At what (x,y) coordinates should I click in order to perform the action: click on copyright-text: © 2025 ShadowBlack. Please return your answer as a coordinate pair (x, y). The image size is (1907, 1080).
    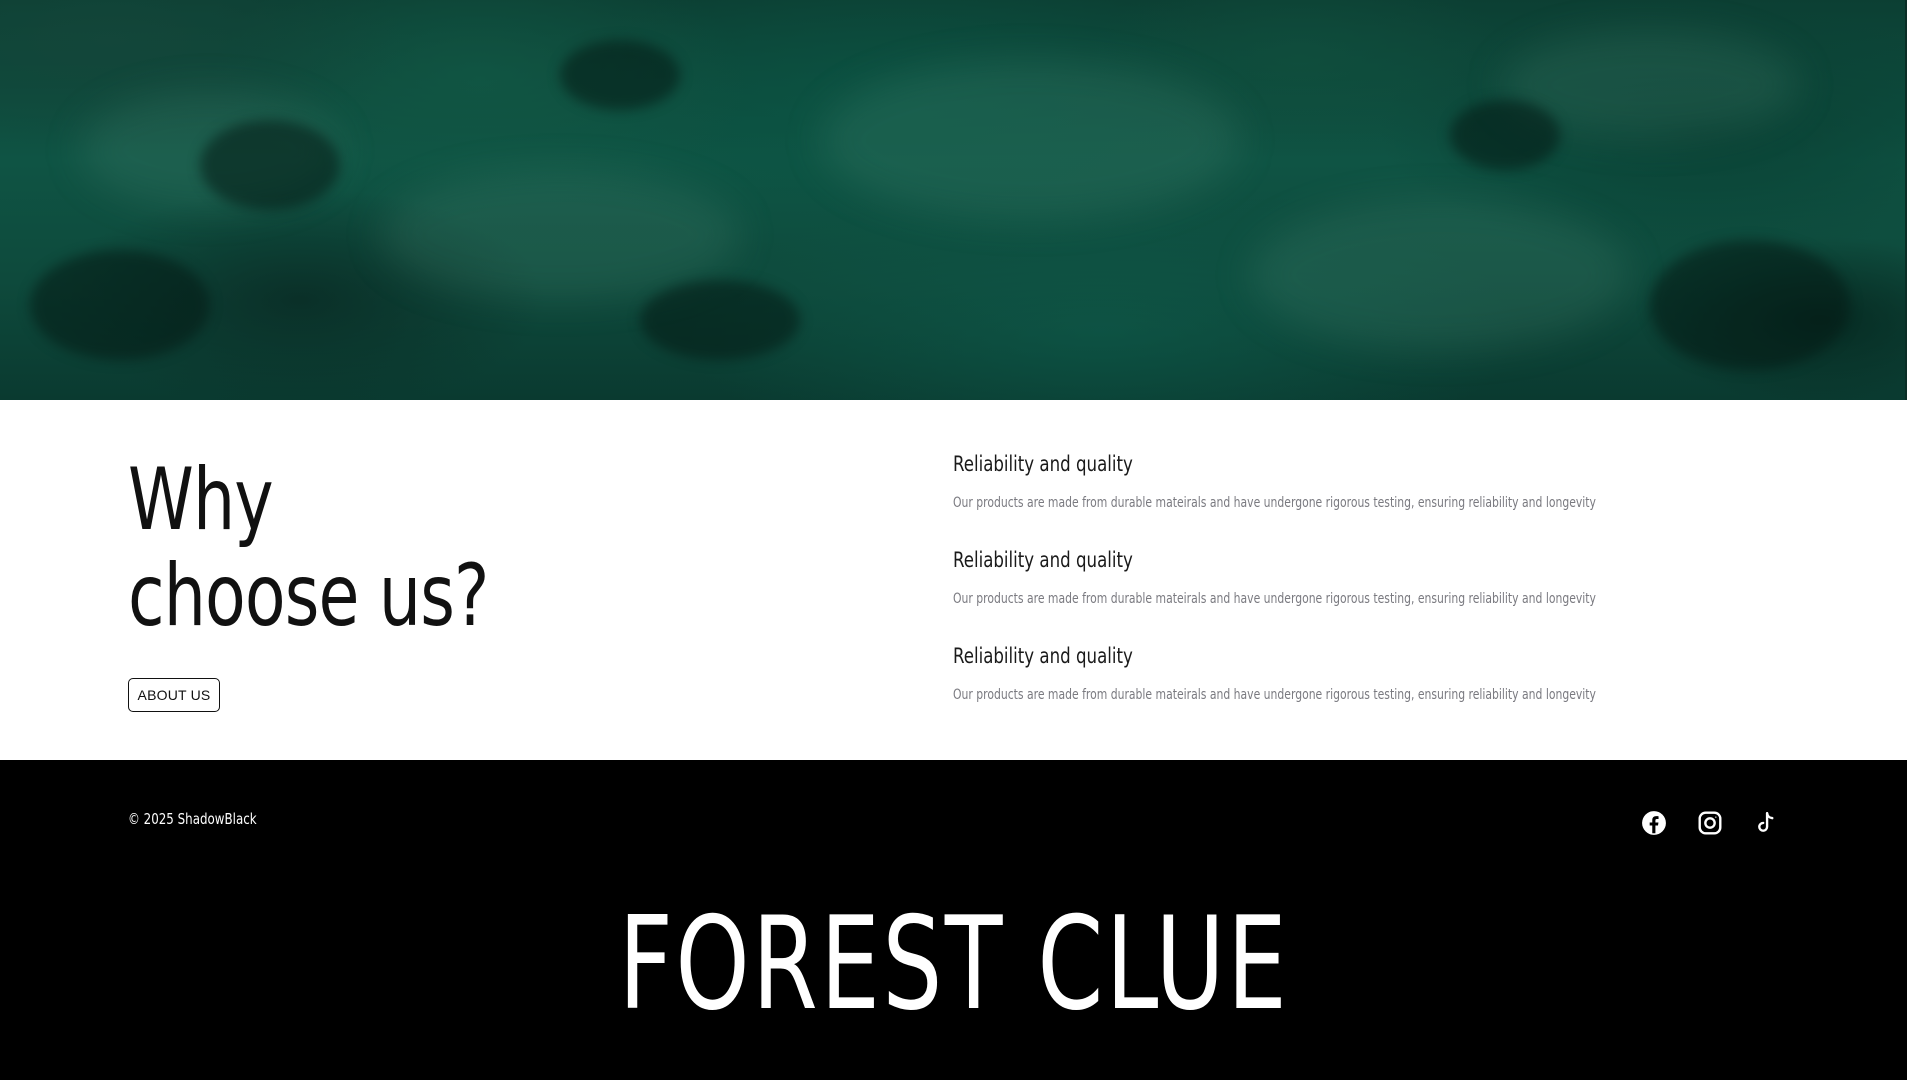
    Looking at the image, I should click on (192, 819).